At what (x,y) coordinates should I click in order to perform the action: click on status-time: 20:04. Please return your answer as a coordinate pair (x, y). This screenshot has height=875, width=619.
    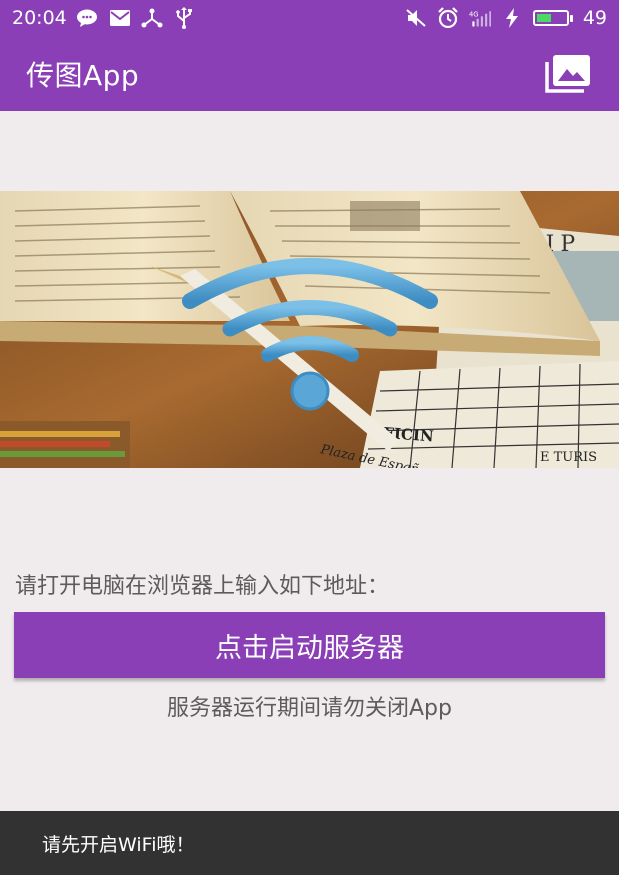
    Looking at the image, I should click on (39, 18).